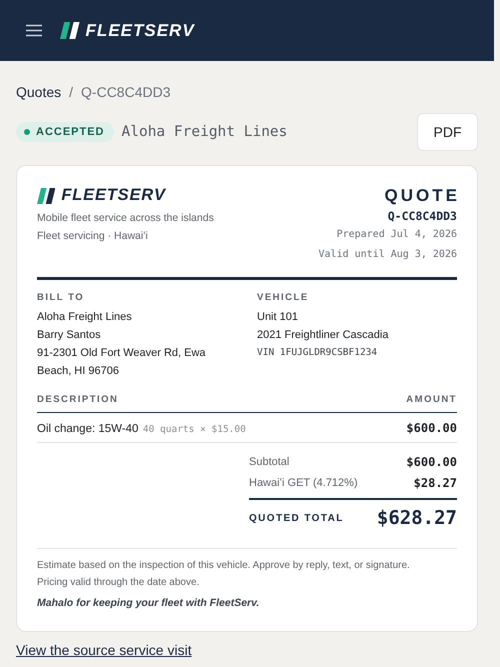  What do you see at coordinates (396, 235) in the screenshot?
I see `quote-date: Prepared Jul 4, 2026` at bounding box center [396, 235].